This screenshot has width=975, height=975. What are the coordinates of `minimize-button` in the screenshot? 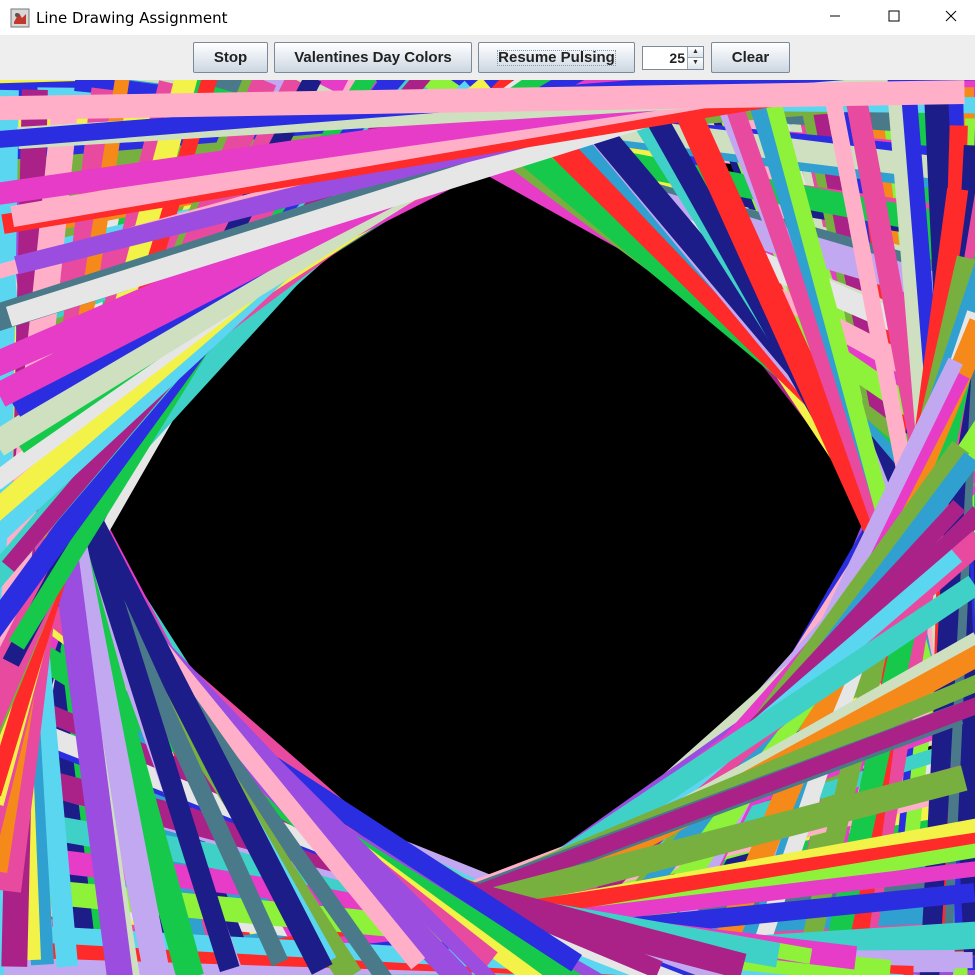 It's located at (835, 17).